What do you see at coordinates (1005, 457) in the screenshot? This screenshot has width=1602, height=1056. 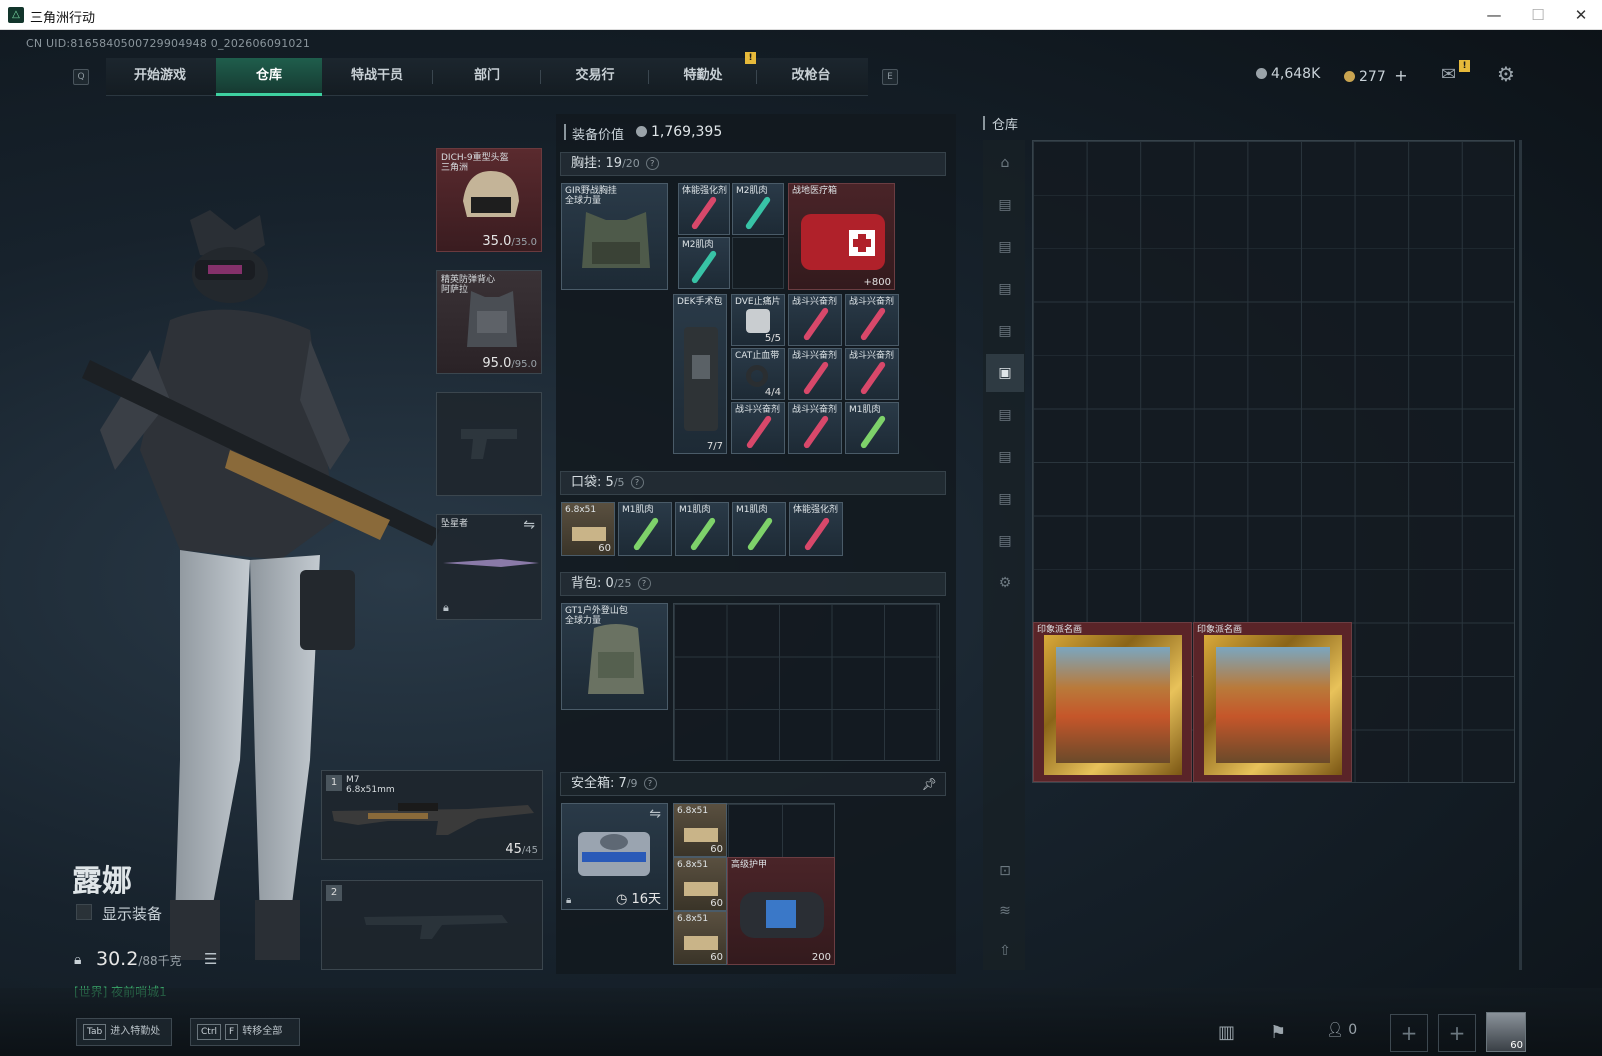 I see `storage-page-7-icon: ▤` at bounding box center [1005, 457].